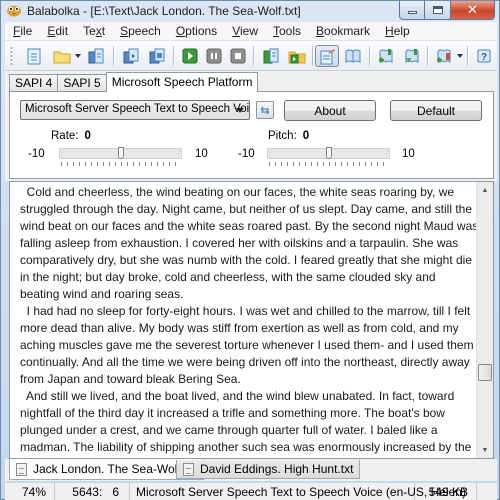 The height and width of the screenshot is (500, 500). I want to click on refresh-voices-button: ⇆, so click(265, 110).